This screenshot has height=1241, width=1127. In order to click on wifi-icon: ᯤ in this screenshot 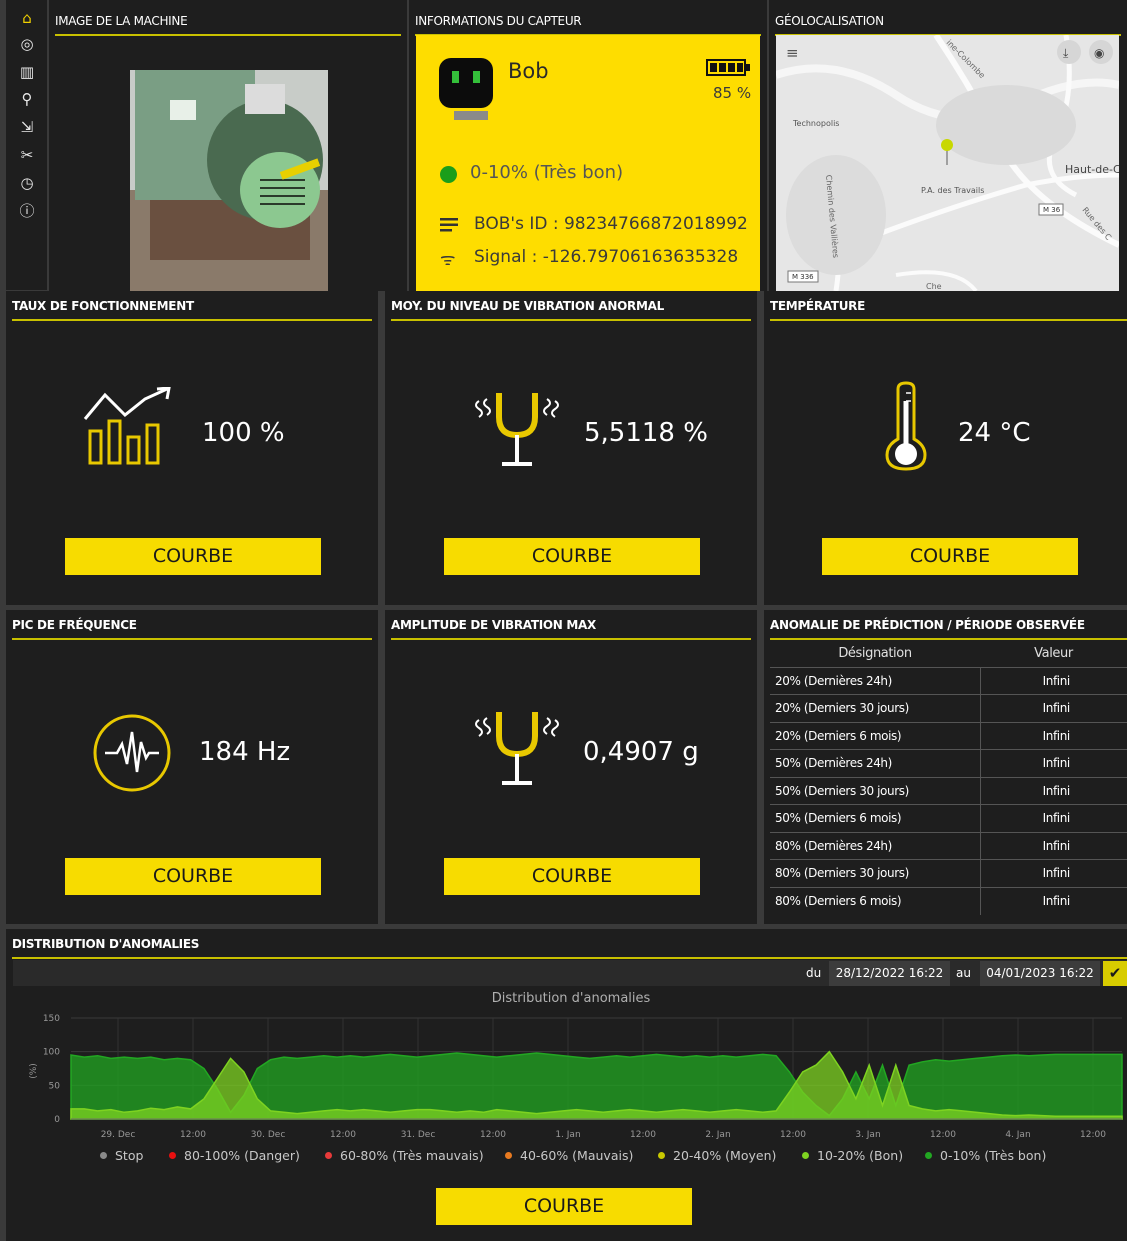, I will do `click(448, 260)`.